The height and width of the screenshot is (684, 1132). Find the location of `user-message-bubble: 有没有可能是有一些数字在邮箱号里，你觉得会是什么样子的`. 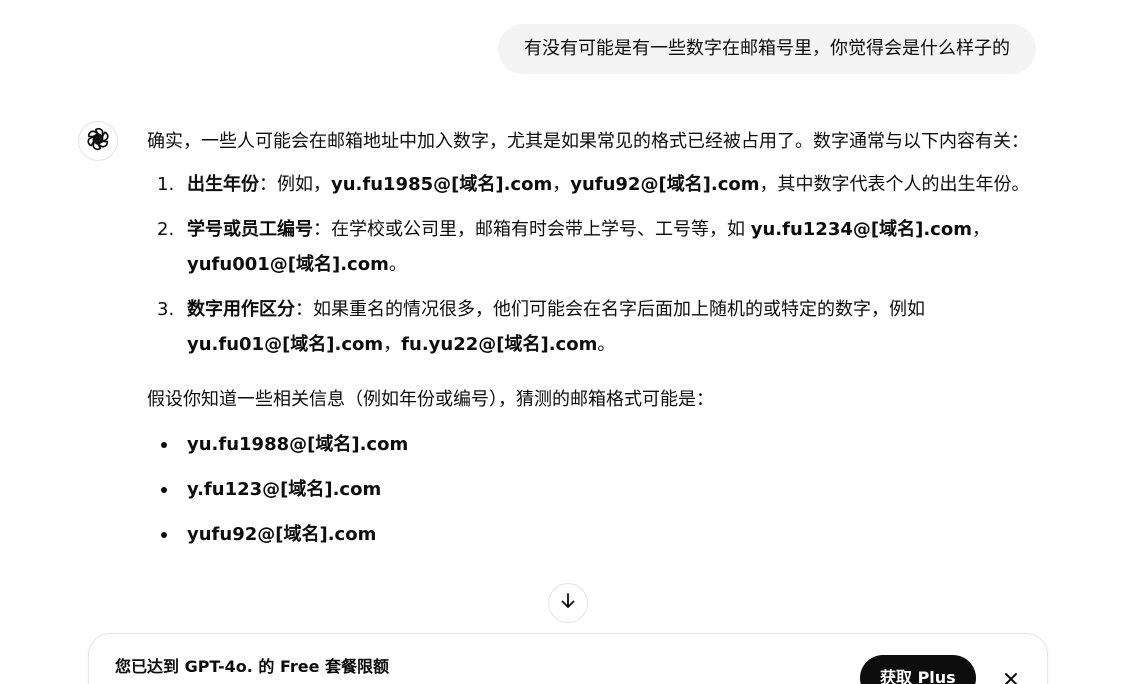

user-message-bubble: 有没有可能是有一些数字在邮箱号里，你觉得会是什么样子的 is located at coordinates (767, 49).